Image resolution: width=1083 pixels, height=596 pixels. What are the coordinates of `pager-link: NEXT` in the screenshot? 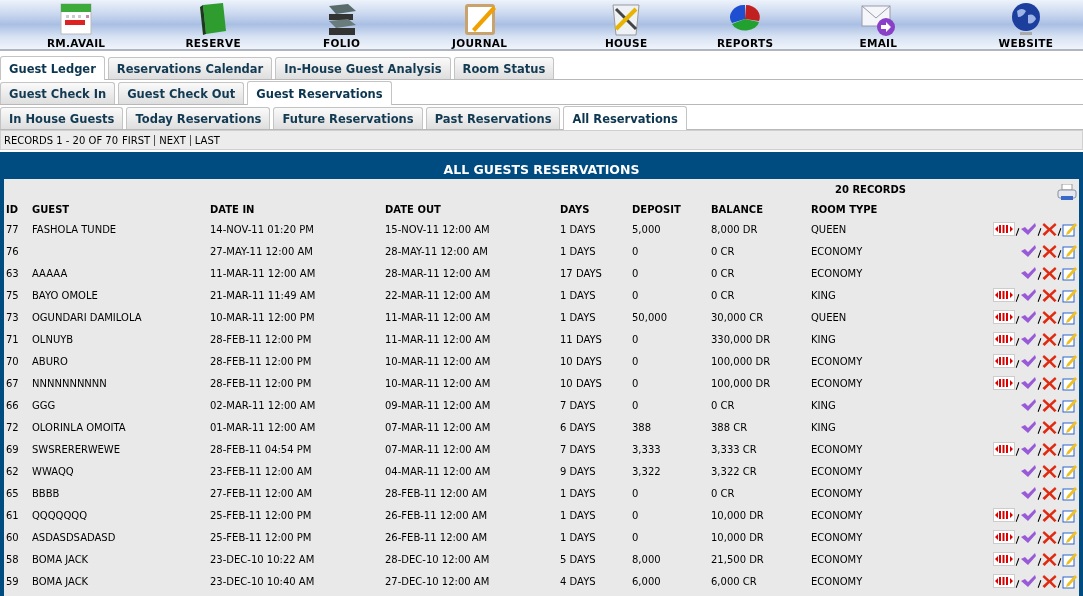 It's located at (172, 140).